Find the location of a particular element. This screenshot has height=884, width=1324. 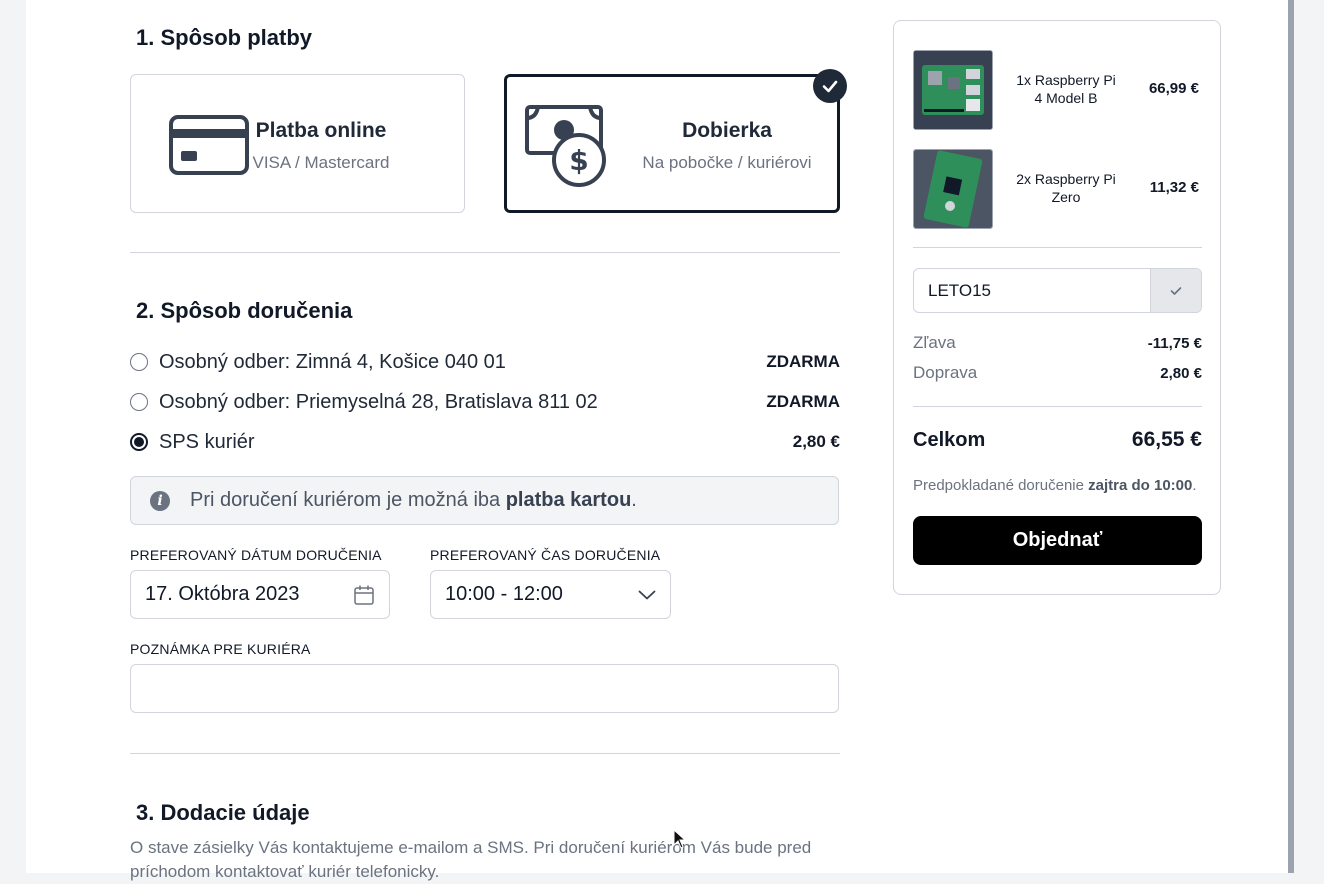

delivery-date-input: 17. Októbra 2023 is located at coordinates (260, 594).